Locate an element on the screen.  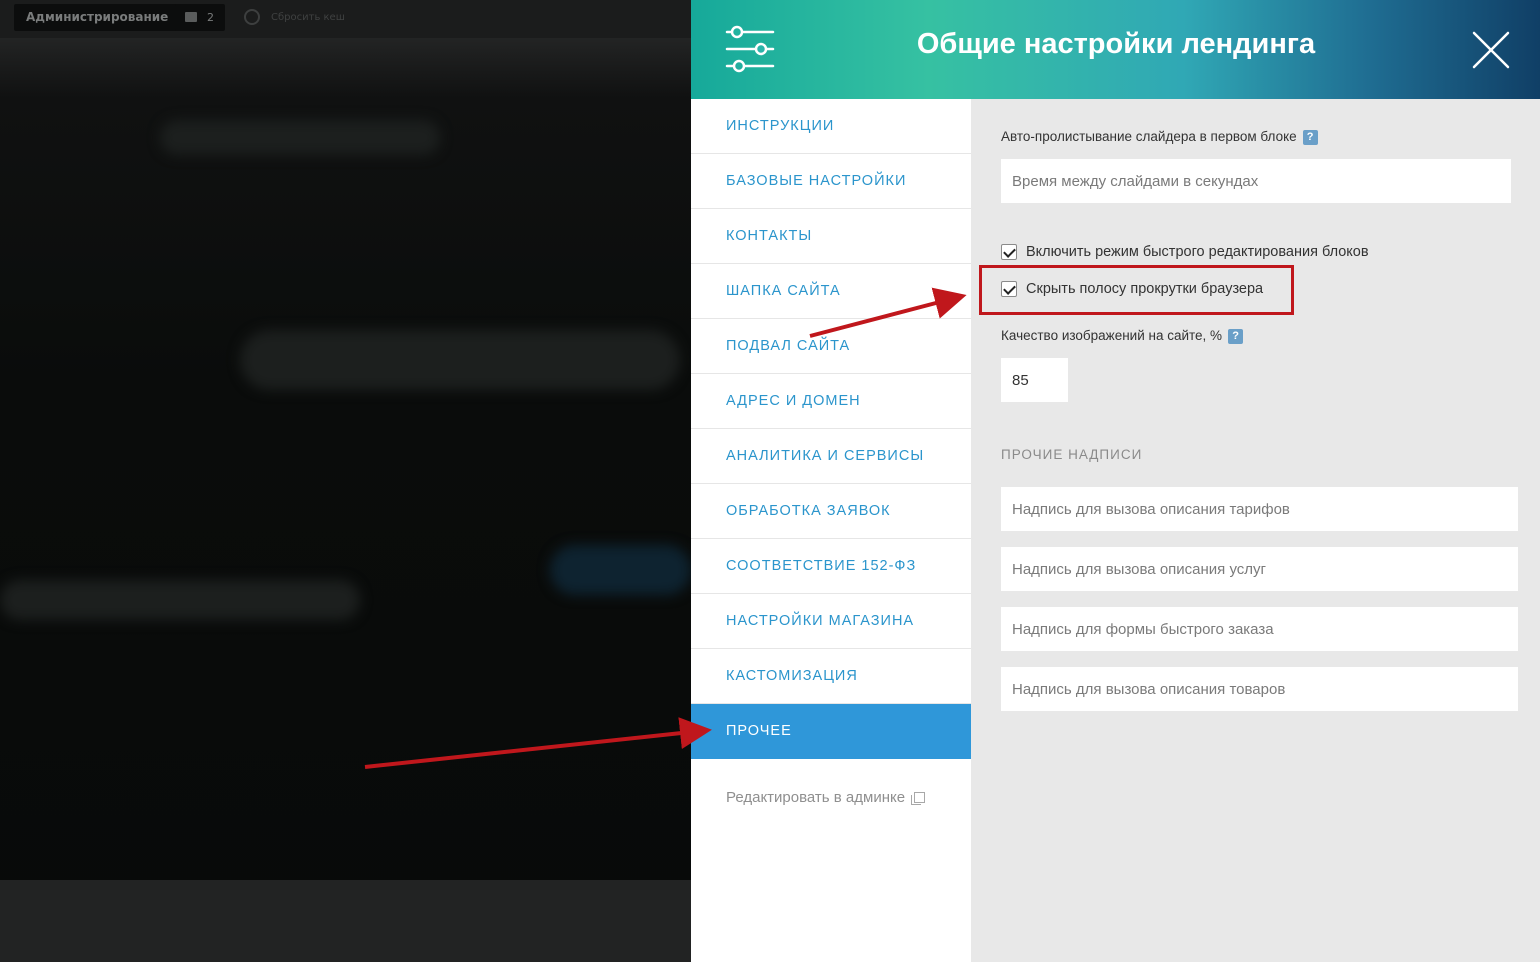
hide-scrollbar-checkbox is located at coordinates (1009, 289).